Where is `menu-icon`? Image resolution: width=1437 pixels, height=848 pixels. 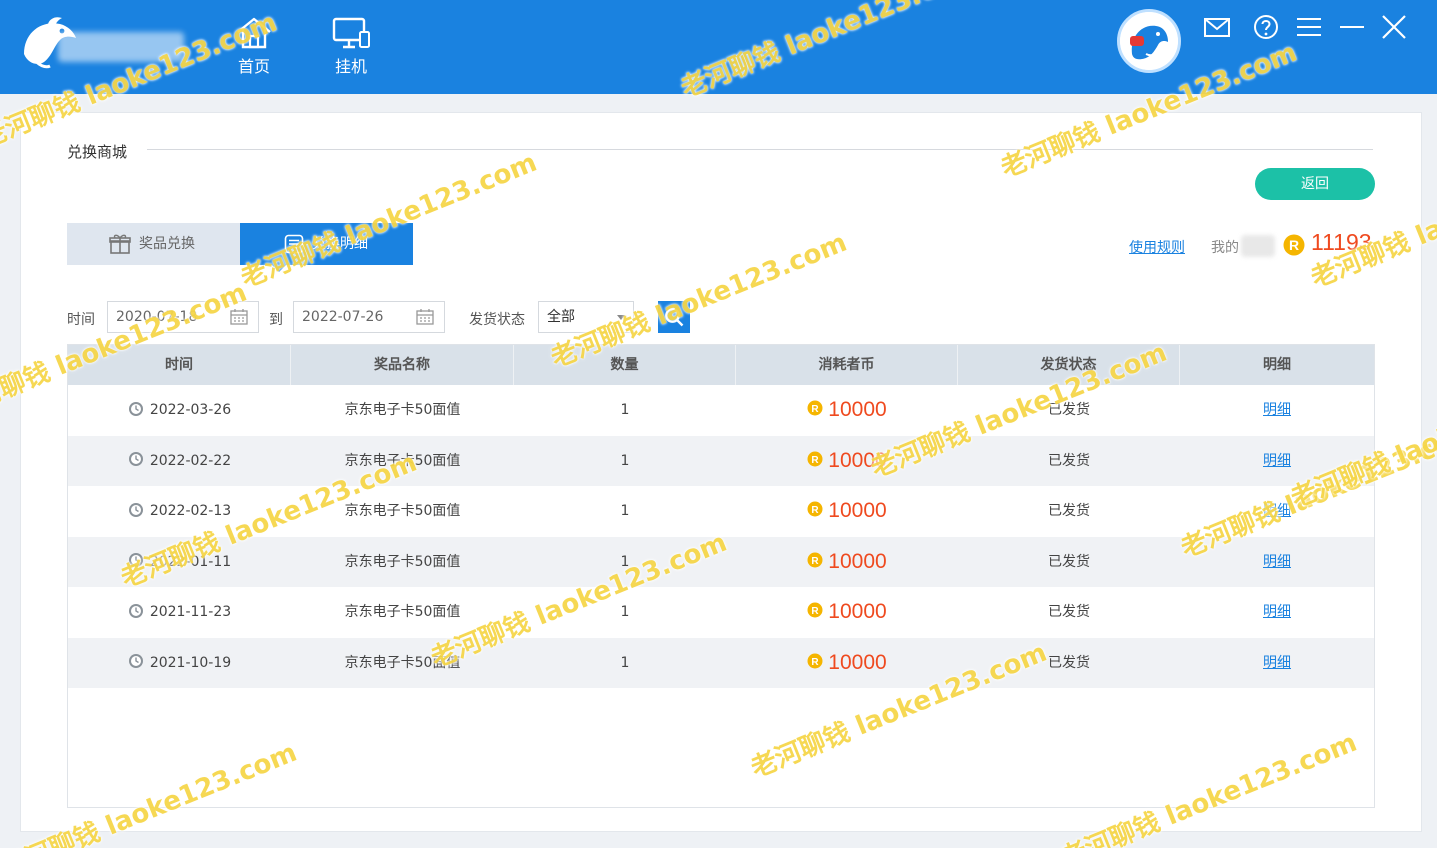
menu-icon is located at coordinates (1309, 27).